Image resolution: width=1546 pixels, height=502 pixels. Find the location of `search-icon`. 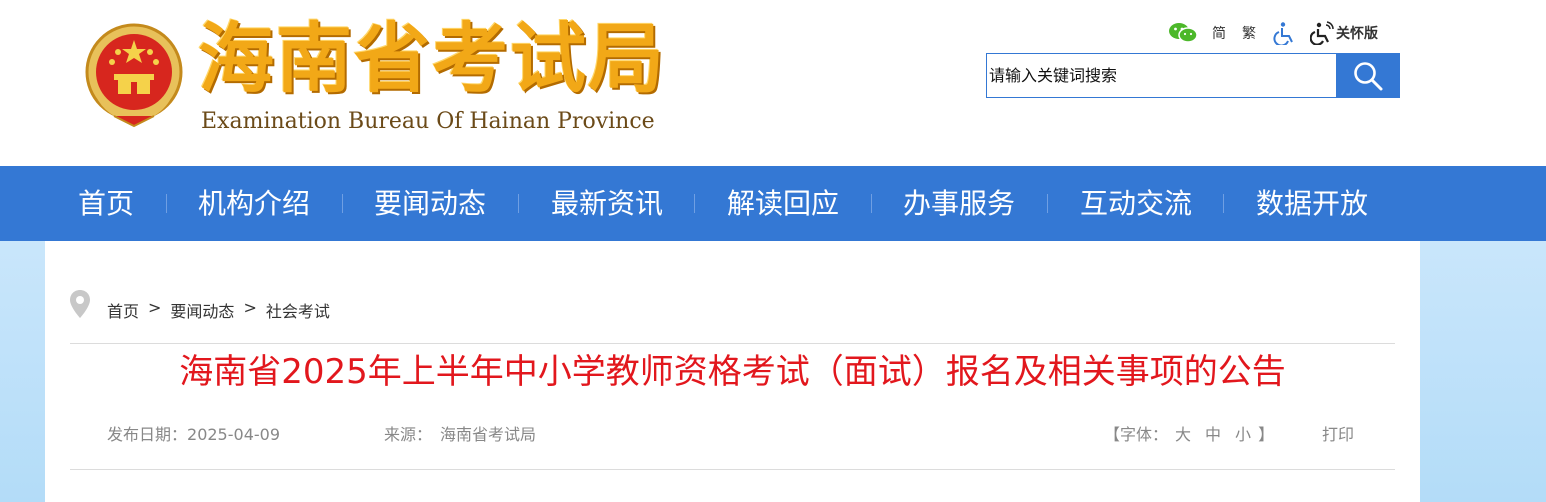

search-icon is located at coordinates (1368, 75).